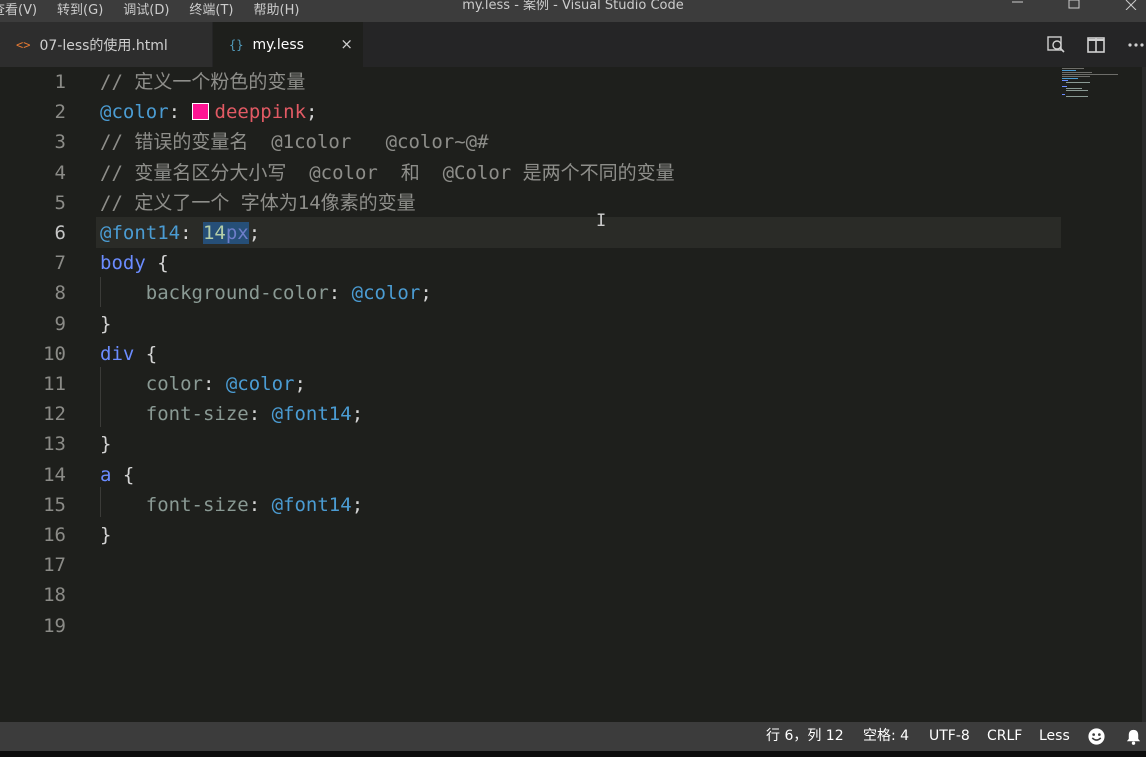 The height and width of the screenshot is (757, 1146). Describe the element at coordinates (60, 172) in the screenshot. I see `line-number: 4` at that location.